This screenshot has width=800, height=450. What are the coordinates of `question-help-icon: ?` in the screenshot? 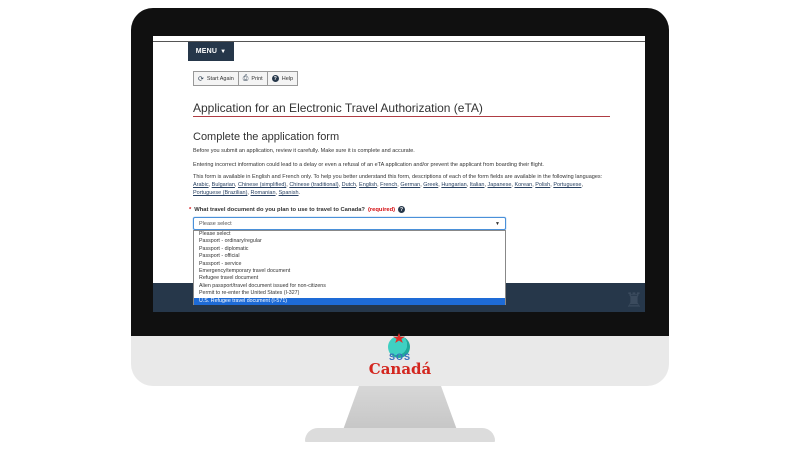 It's located at (402, 209).